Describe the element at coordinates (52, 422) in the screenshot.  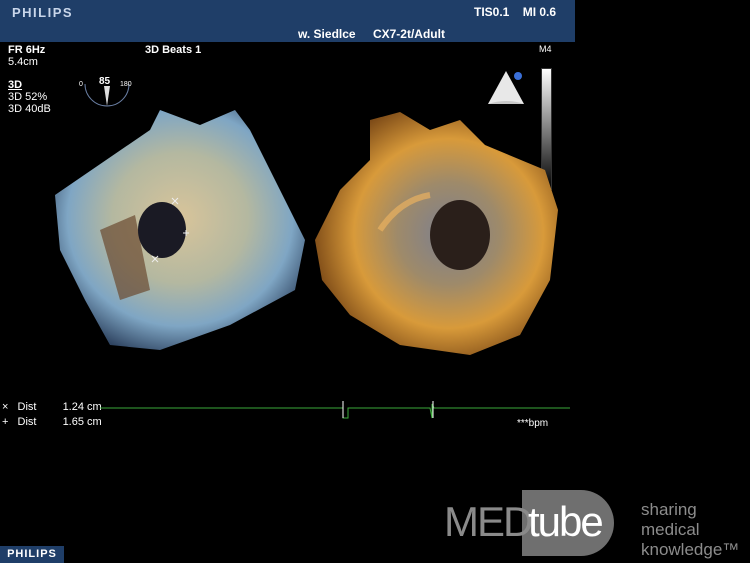
I see `measurement-2: + Dist 1.65 cm` at that location.